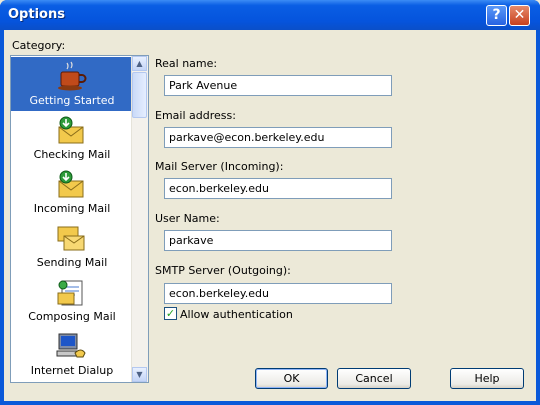 The image size is (540, 405). What do you see at coordinates (278, 240) in the screenshot?
I see `user-name-field: parkave` at bounding box center [278, 240].